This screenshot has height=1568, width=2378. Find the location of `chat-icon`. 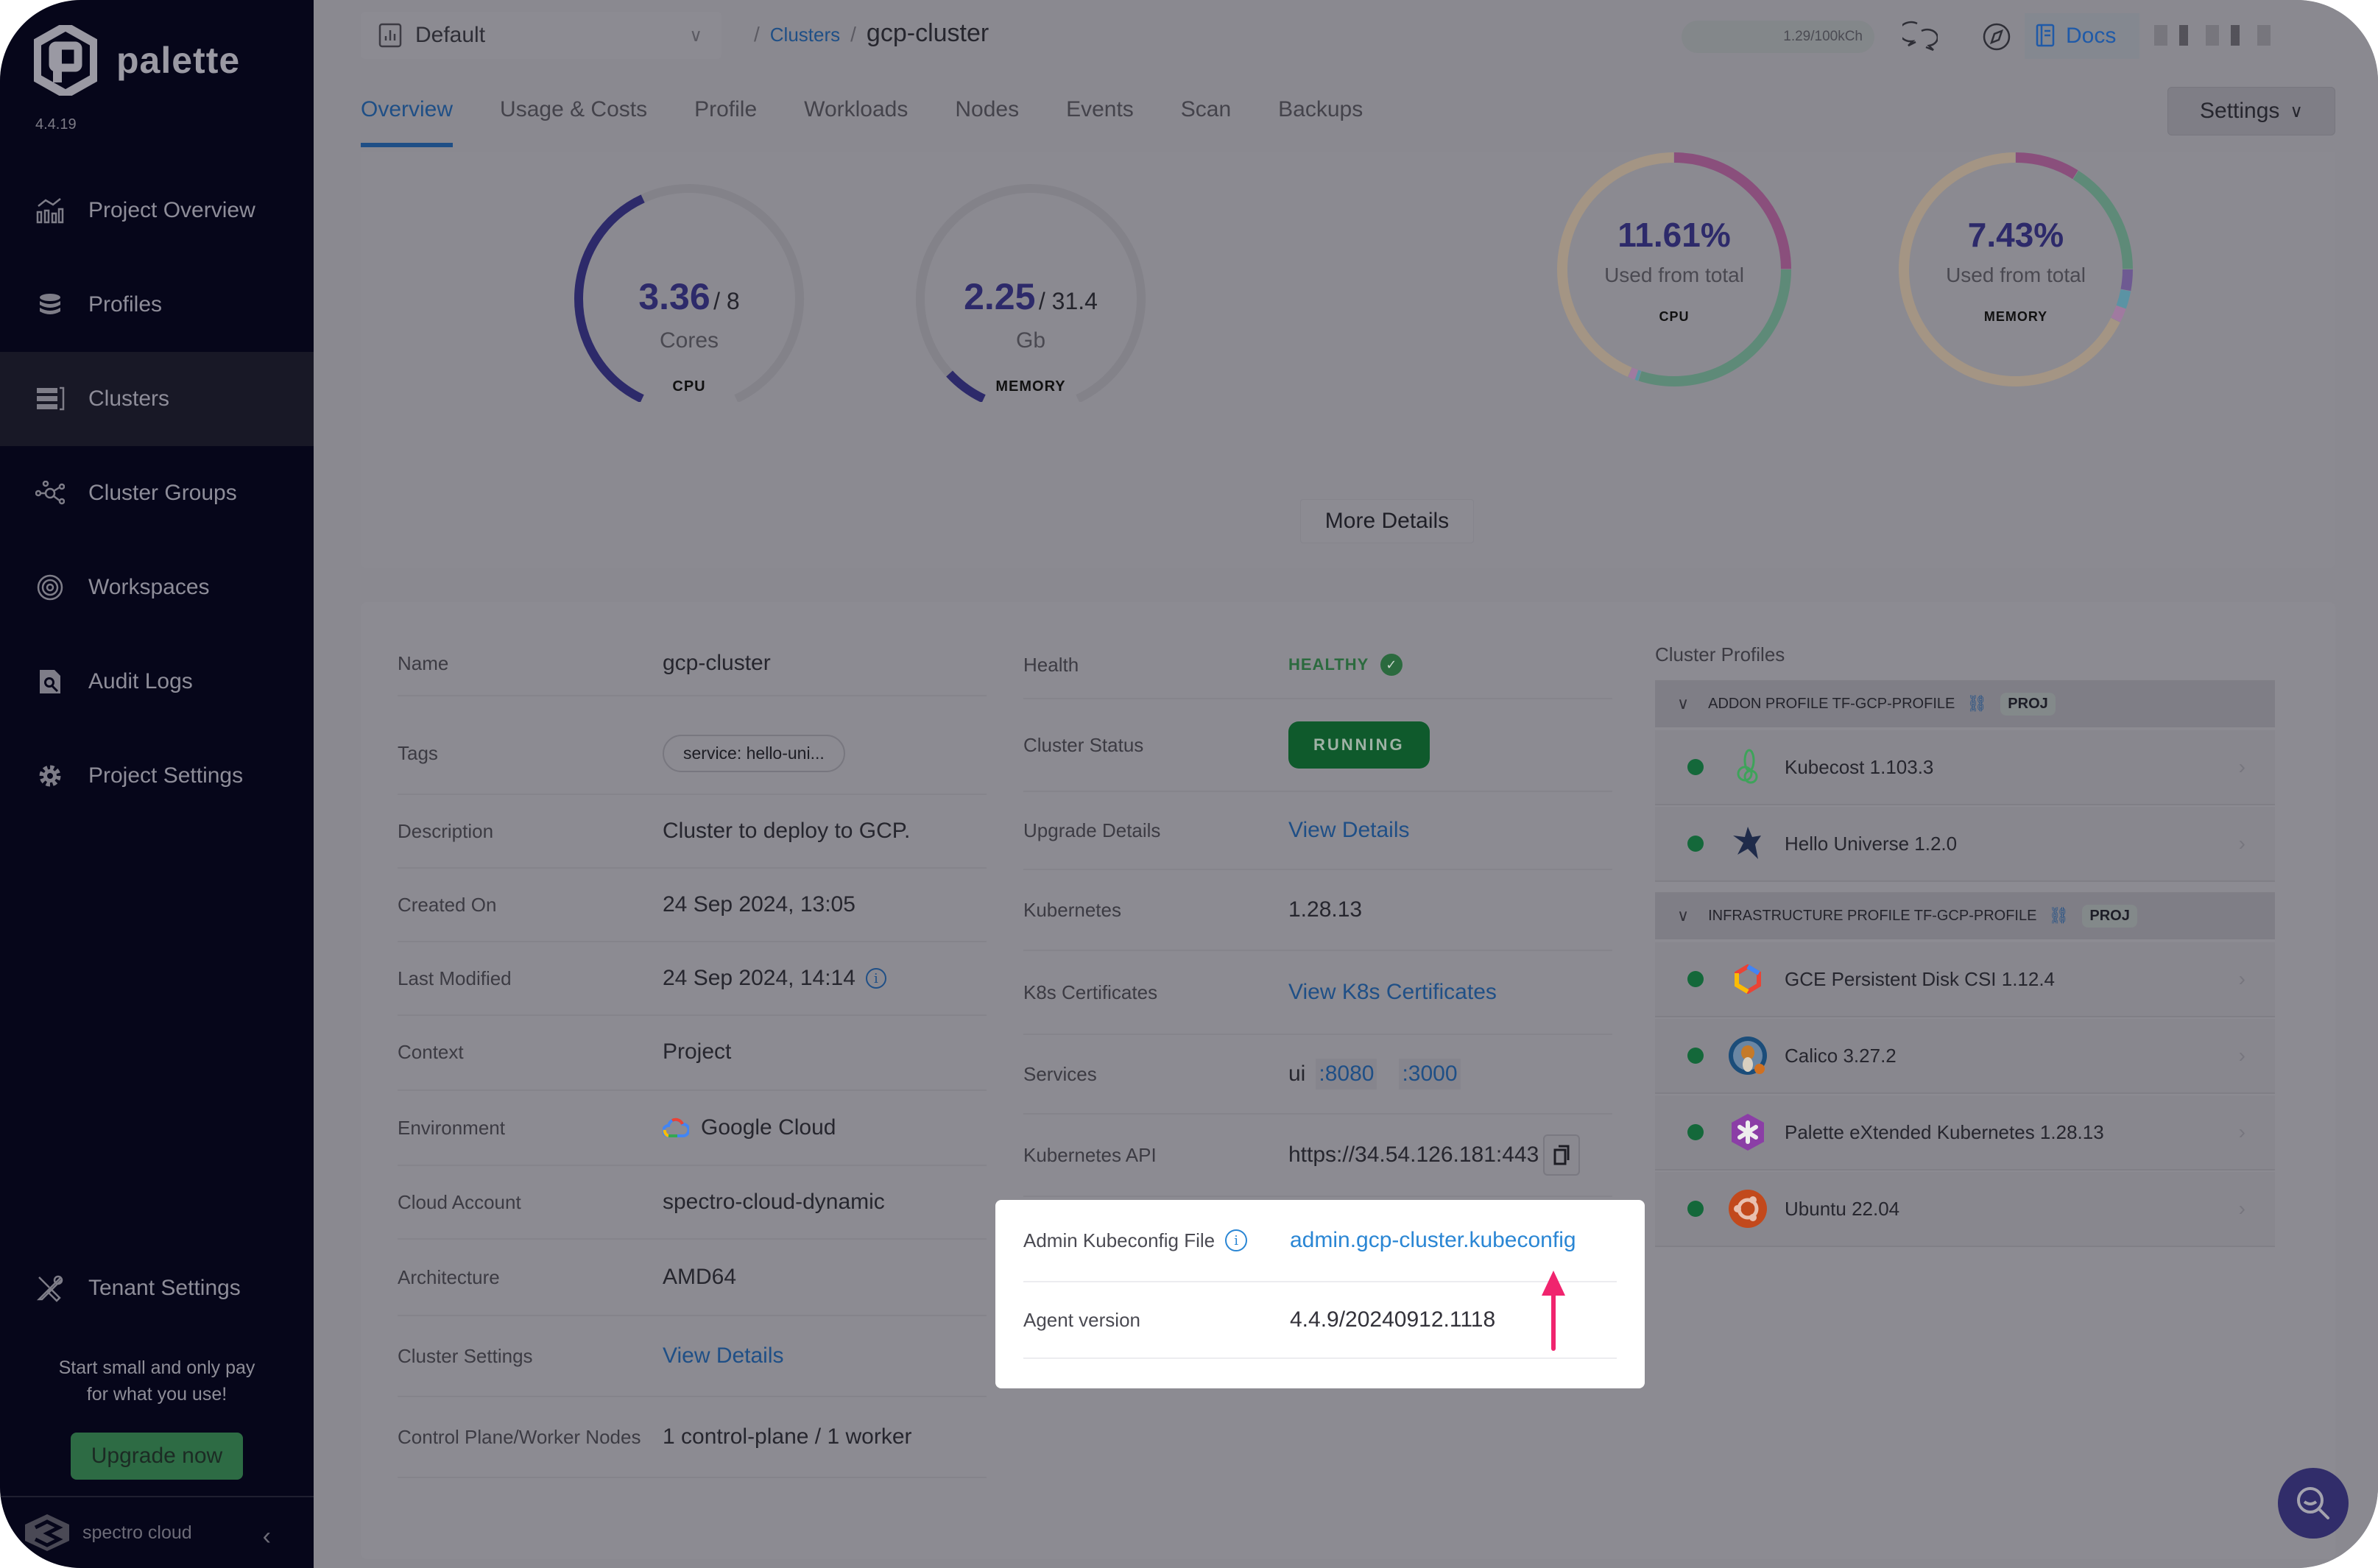

chat-icon is located at coordinates (1920, 37).